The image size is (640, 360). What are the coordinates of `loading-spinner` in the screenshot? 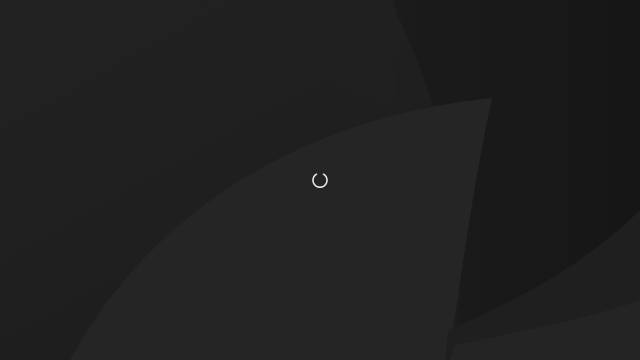 It's located at (320, 180).